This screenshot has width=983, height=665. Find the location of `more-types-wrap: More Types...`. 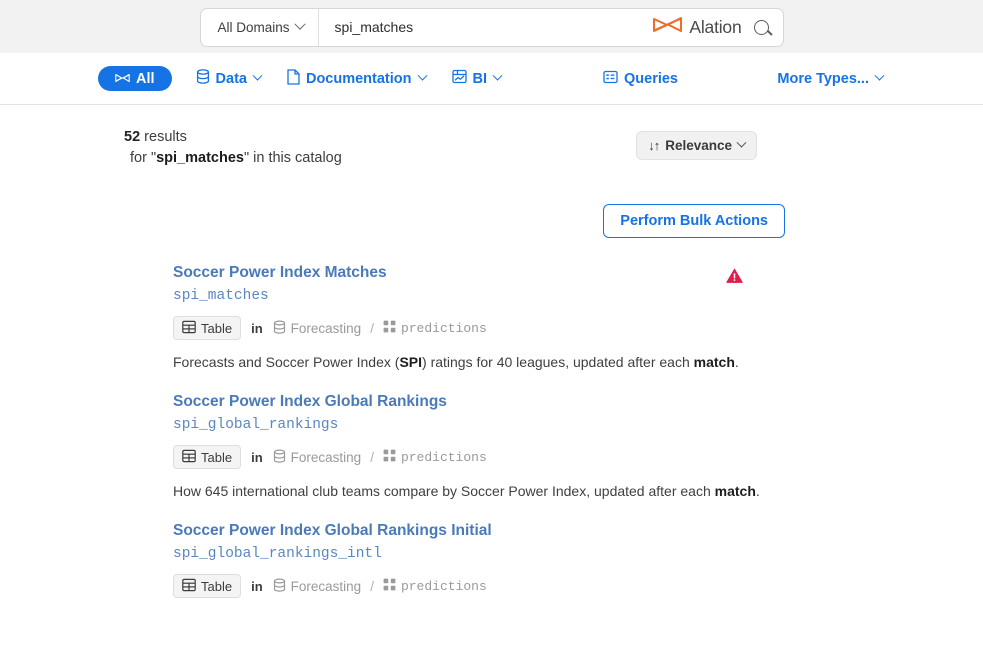

more-types-wrap: More Types... is located at coordinates (830, 79).